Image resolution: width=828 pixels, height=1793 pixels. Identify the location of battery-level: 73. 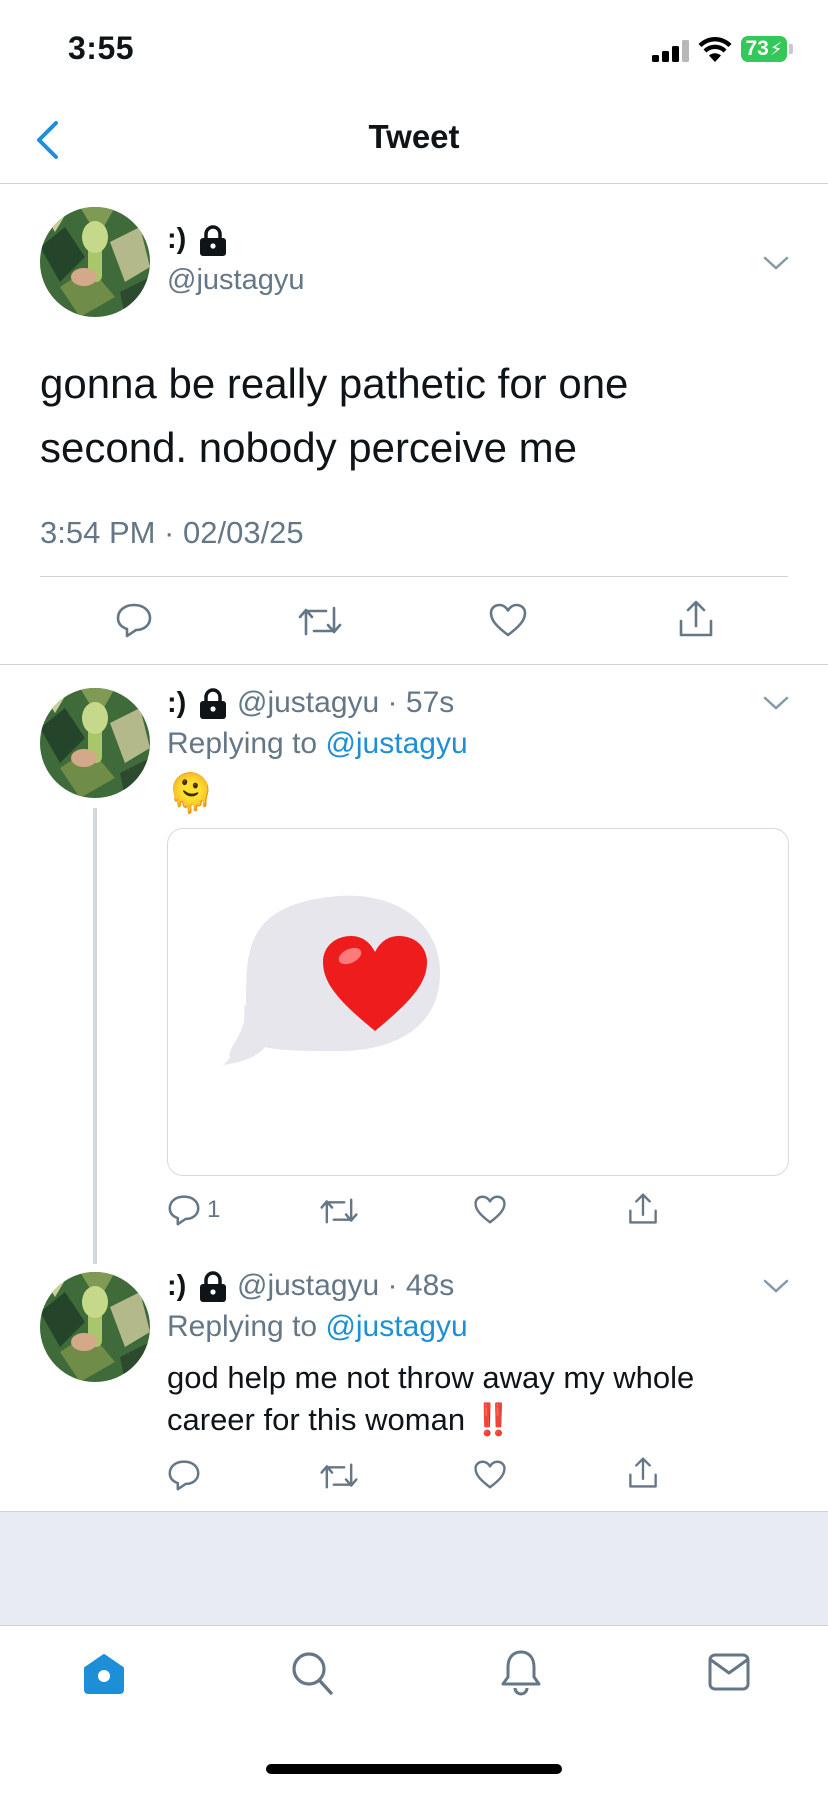
(757, 48).